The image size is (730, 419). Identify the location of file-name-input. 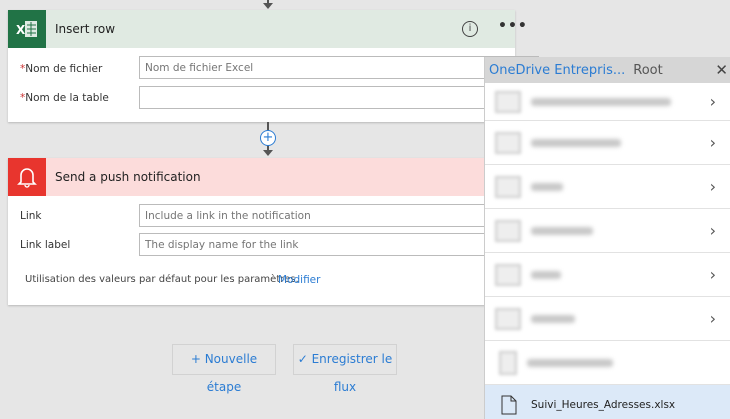
(339, 67).